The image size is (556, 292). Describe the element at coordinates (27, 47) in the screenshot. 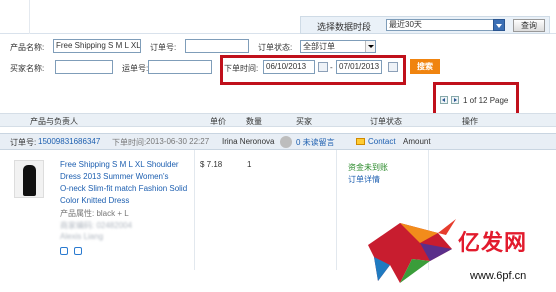

I see `product-name-label: 产品名称:` at that location.